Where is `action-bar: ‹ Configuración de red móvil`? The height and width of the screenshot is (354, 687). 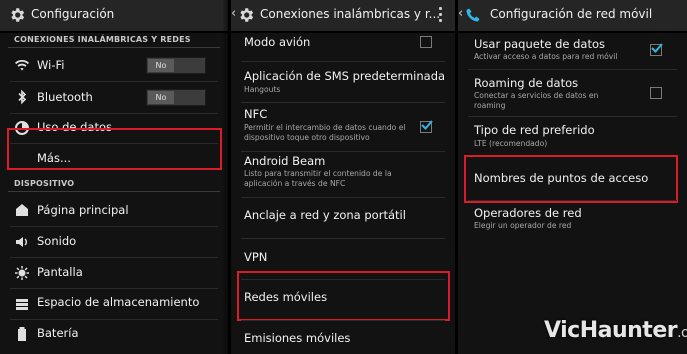 action-bar: ‹ Configuración de red móvil is located at coordinates (572, 16).